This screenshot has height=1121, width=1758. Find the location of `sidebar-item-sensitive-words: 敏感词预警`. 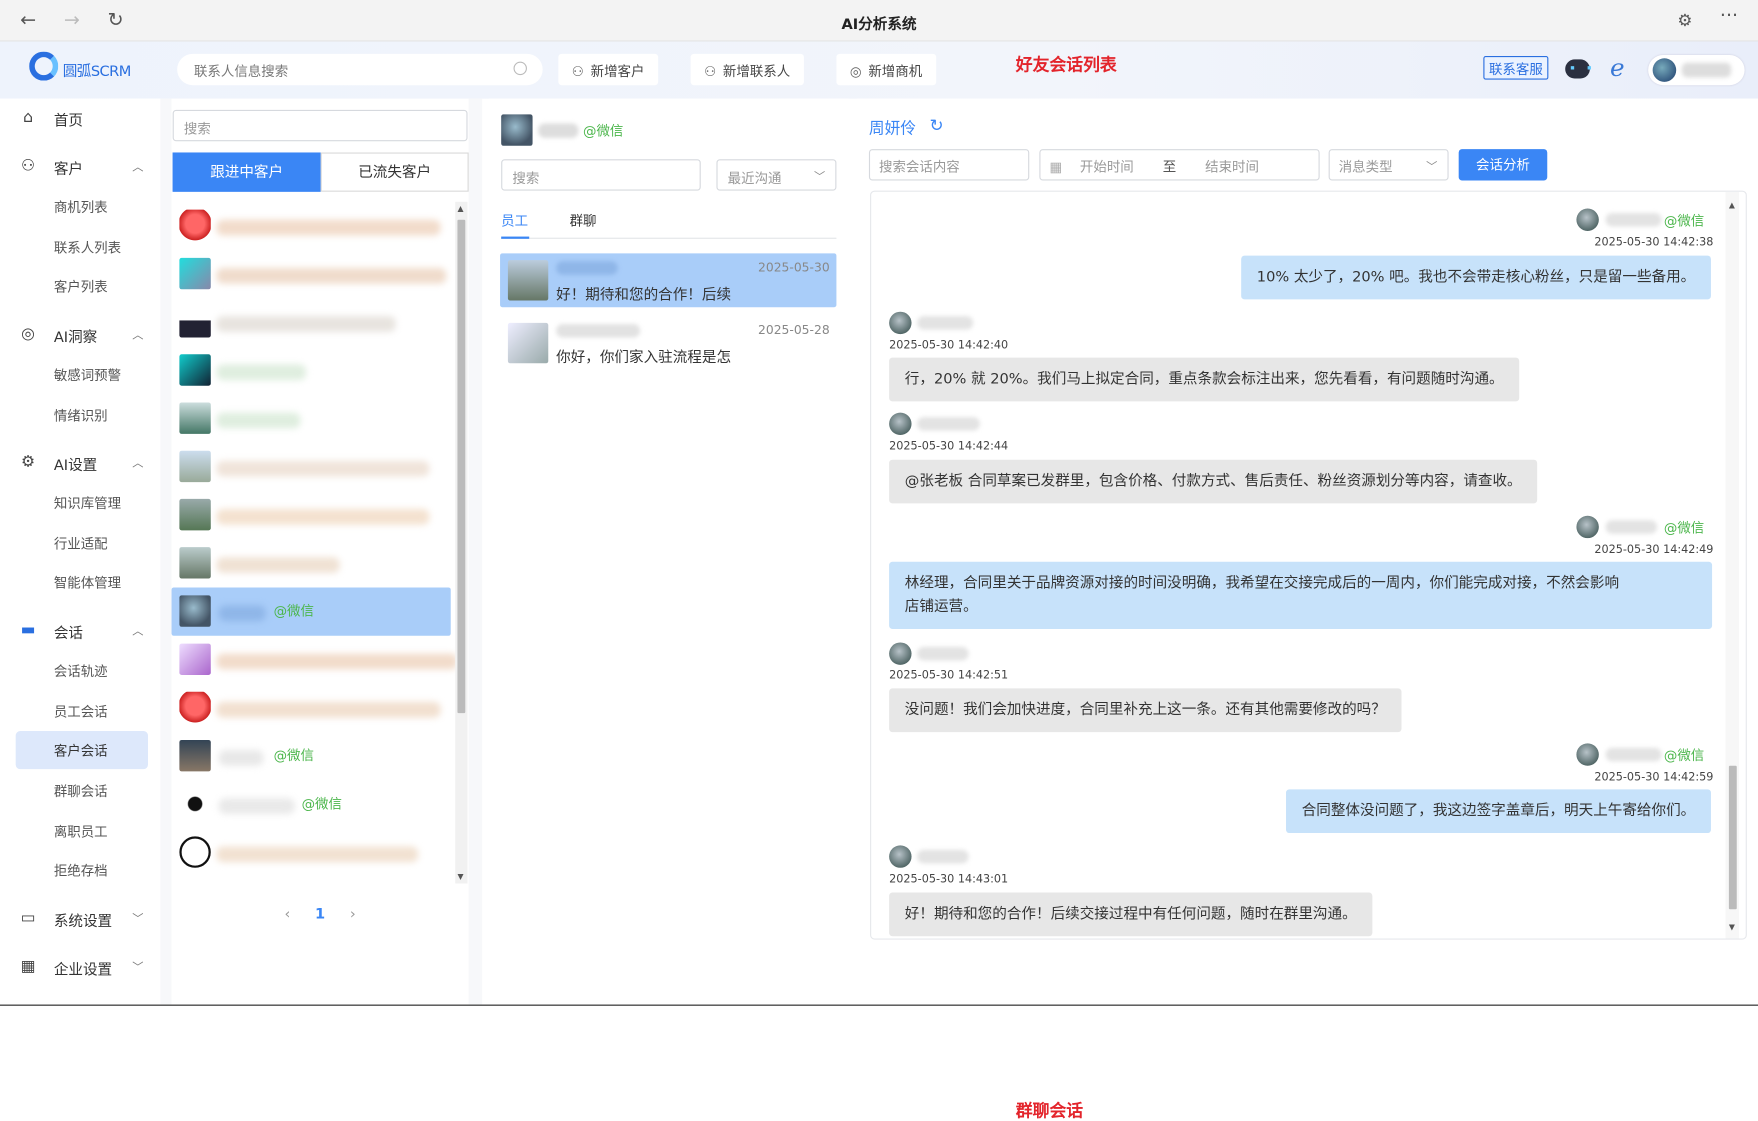

sidebar-item-sensitive-words: 敏感词预警 is located at coordinates (82, 374).